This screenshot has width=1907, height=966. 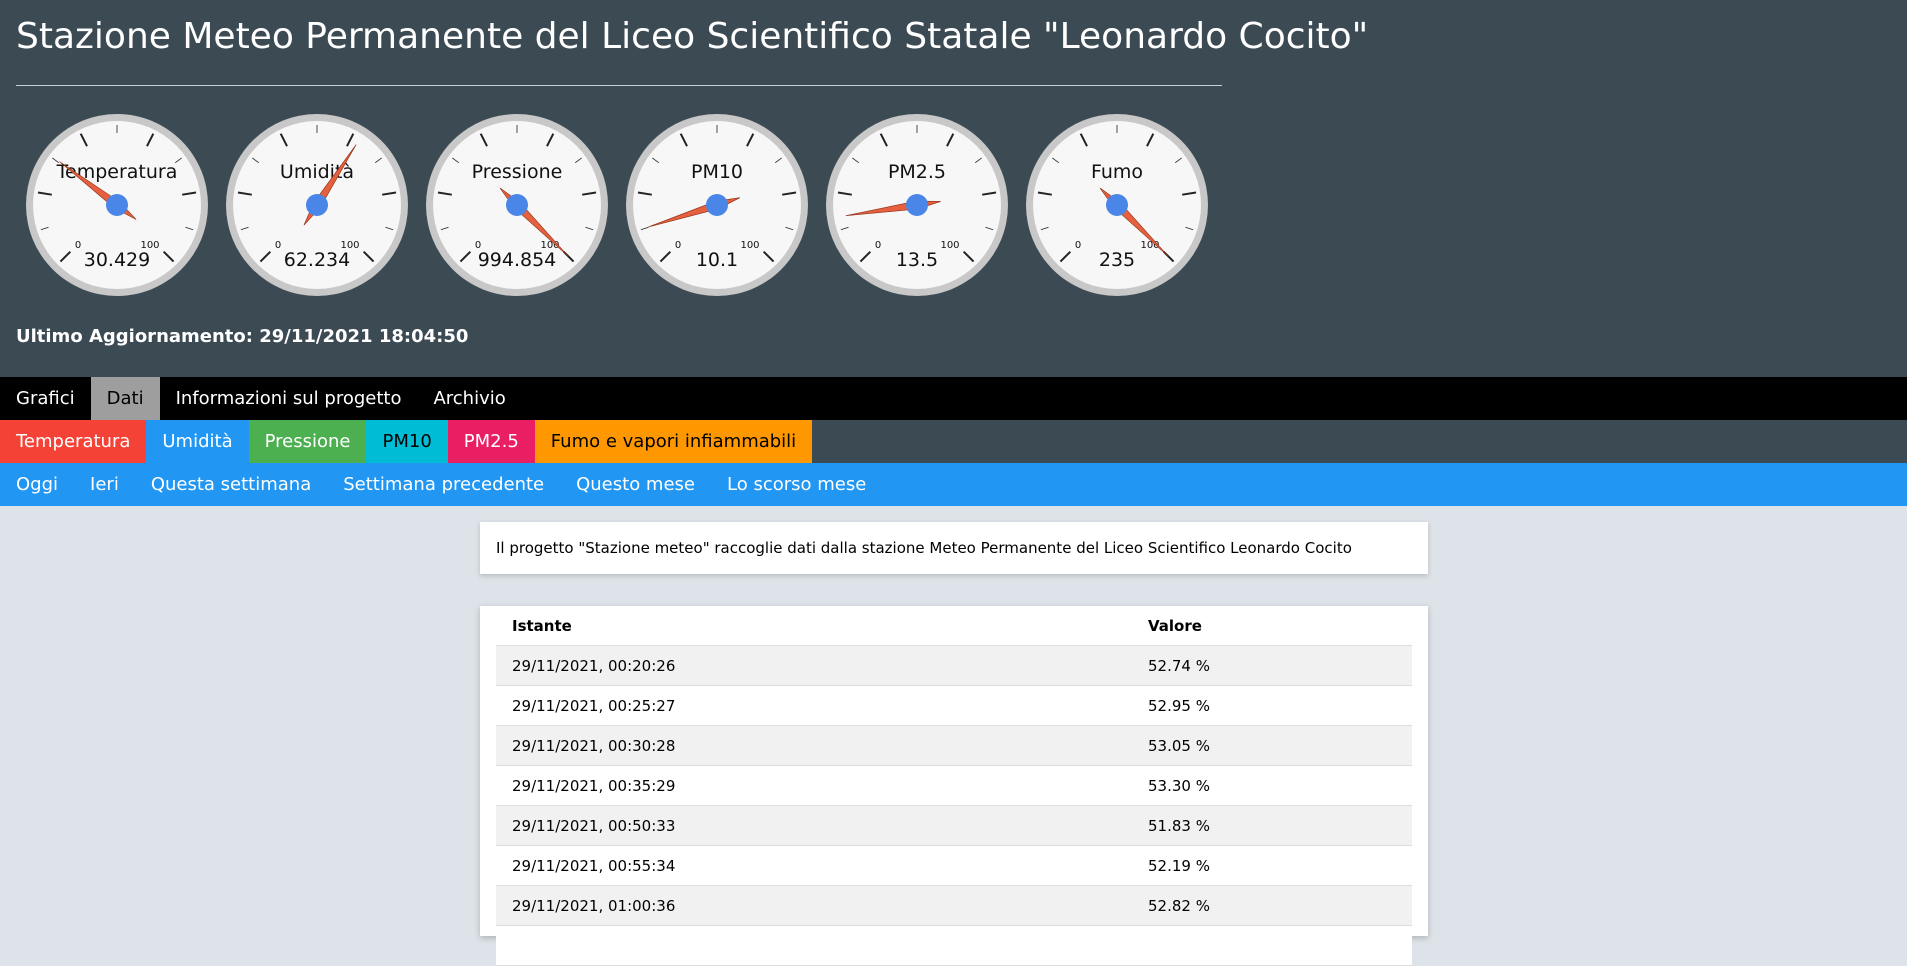 I want to click on gauge-value: 994.854, so click(x=517, y=260).